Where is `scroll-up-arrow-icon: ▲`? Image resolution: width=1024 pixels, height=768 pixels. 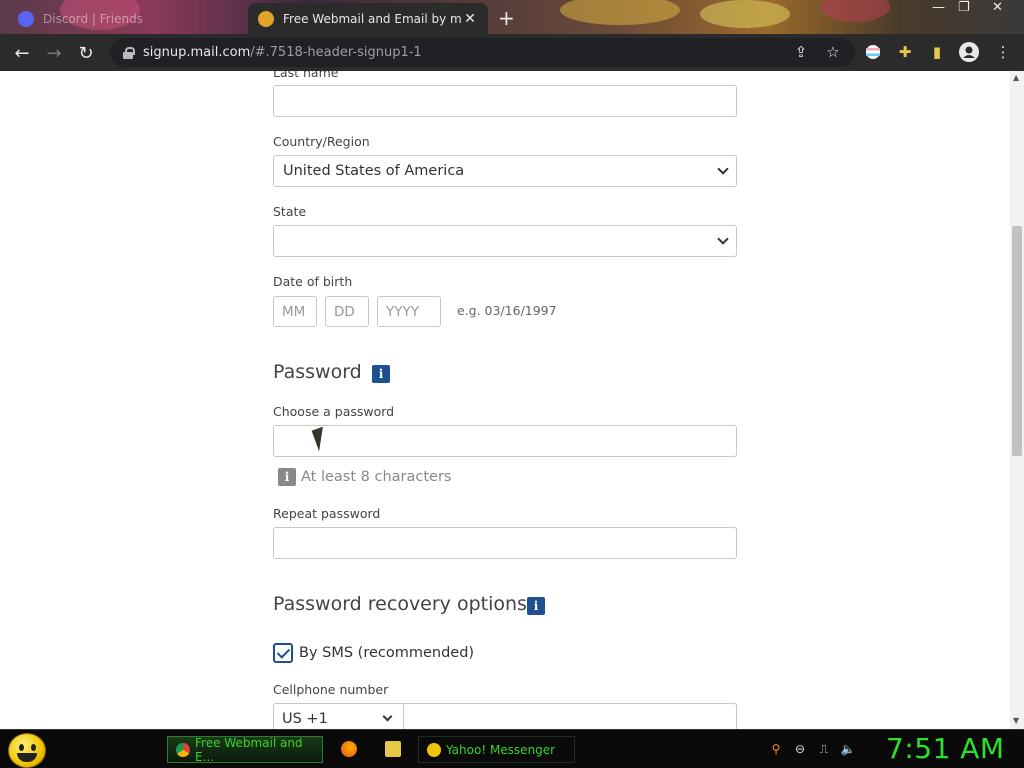
scroll-up-arrow-icon: ▲ is located at coordinates (1016, 77).